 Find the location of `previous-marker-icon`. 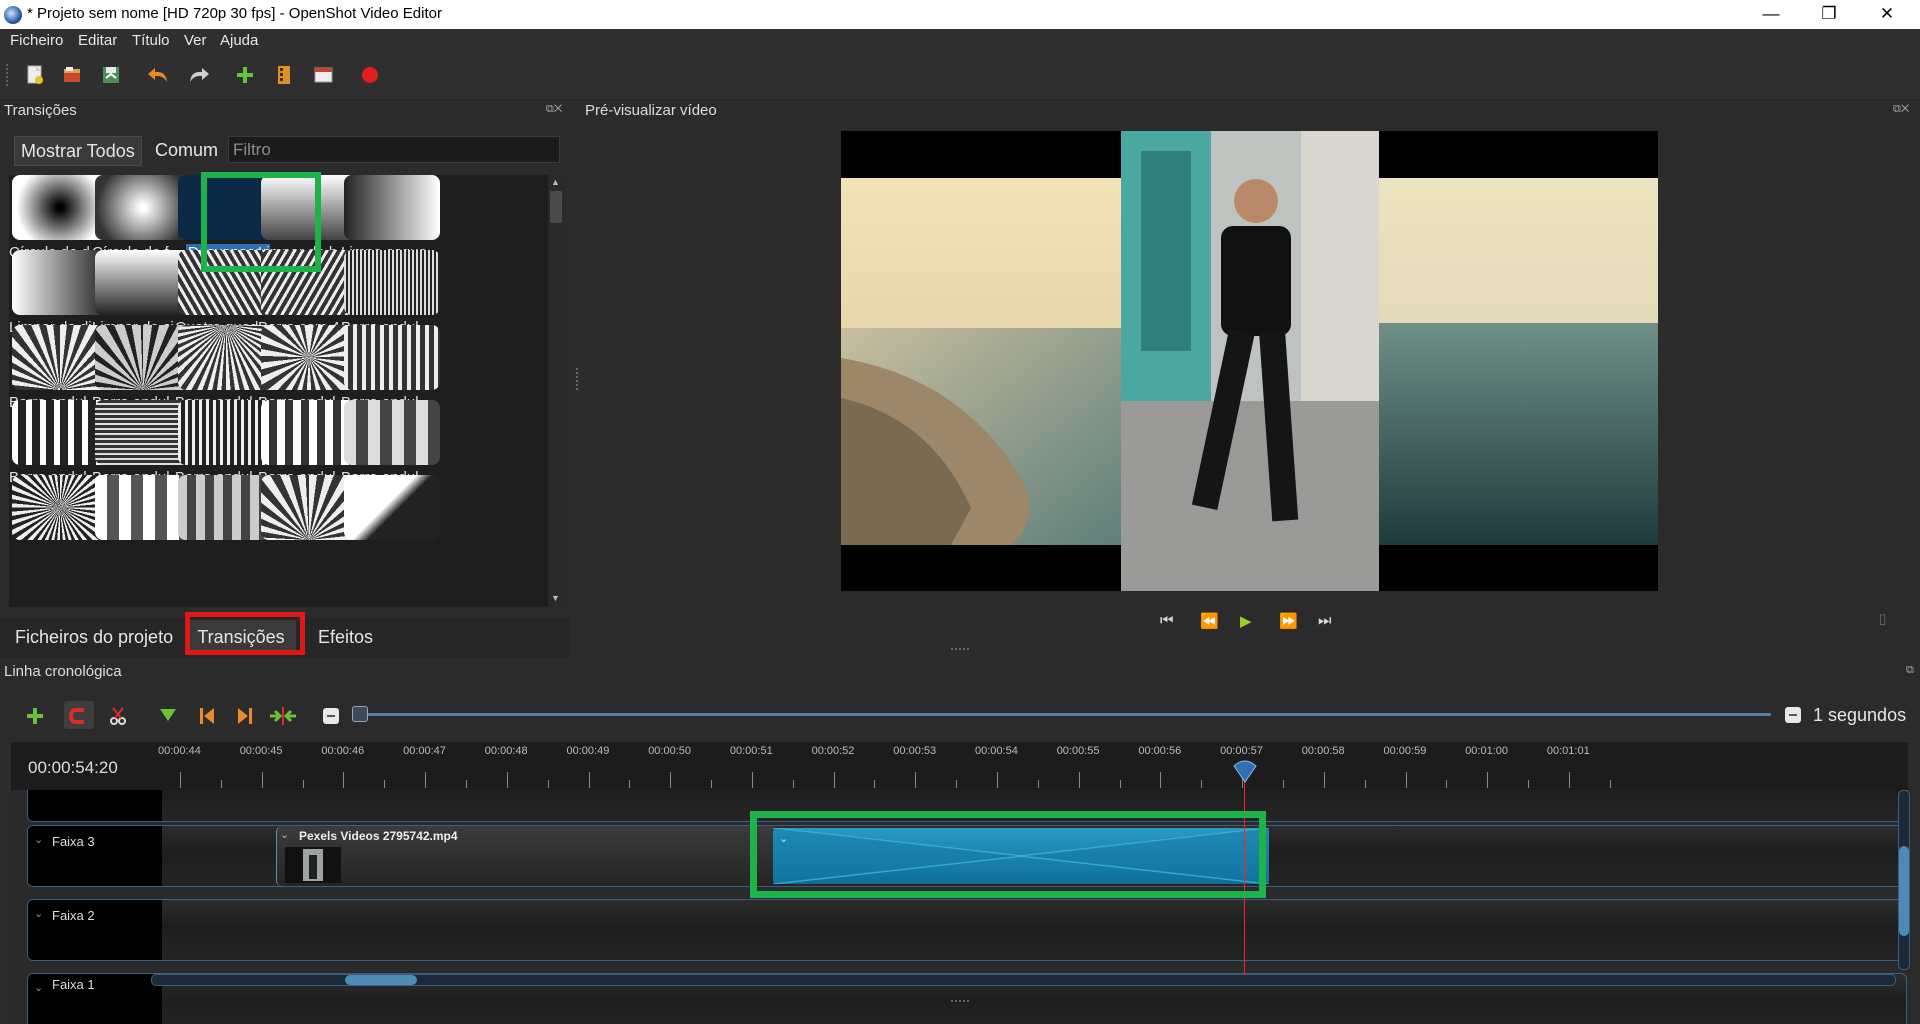

previous-marker-icon is located at coordinates (207, 716).